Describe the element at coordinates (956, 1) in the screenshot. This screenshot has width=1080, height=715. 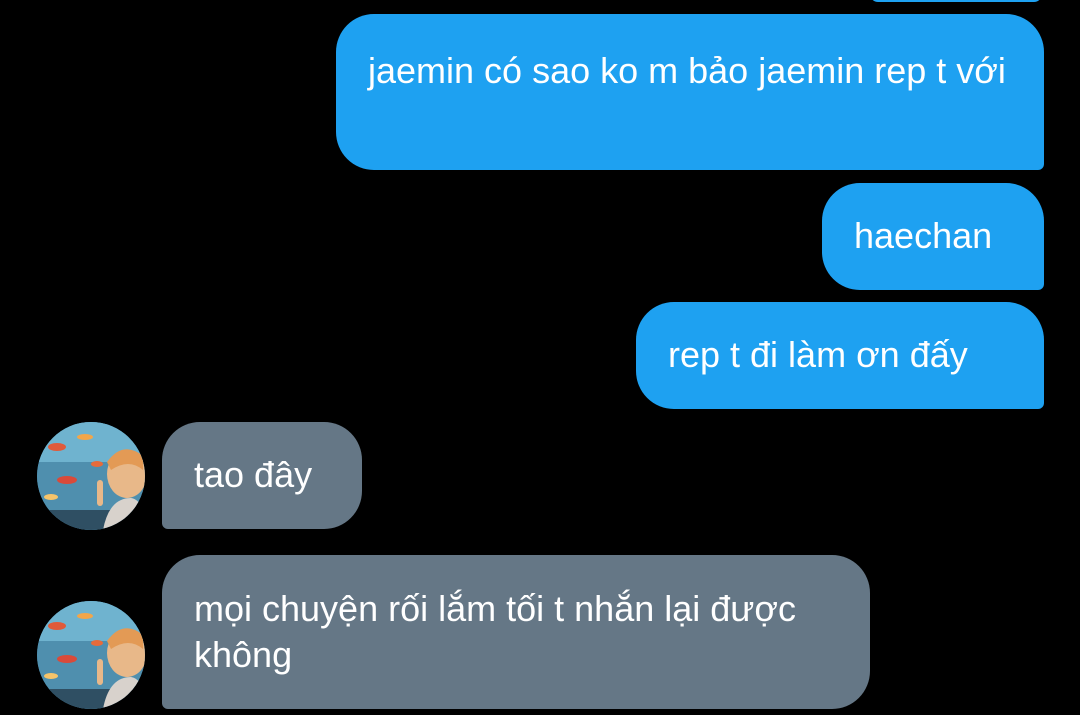
I see `previous-message-bubble-edge` at that location.